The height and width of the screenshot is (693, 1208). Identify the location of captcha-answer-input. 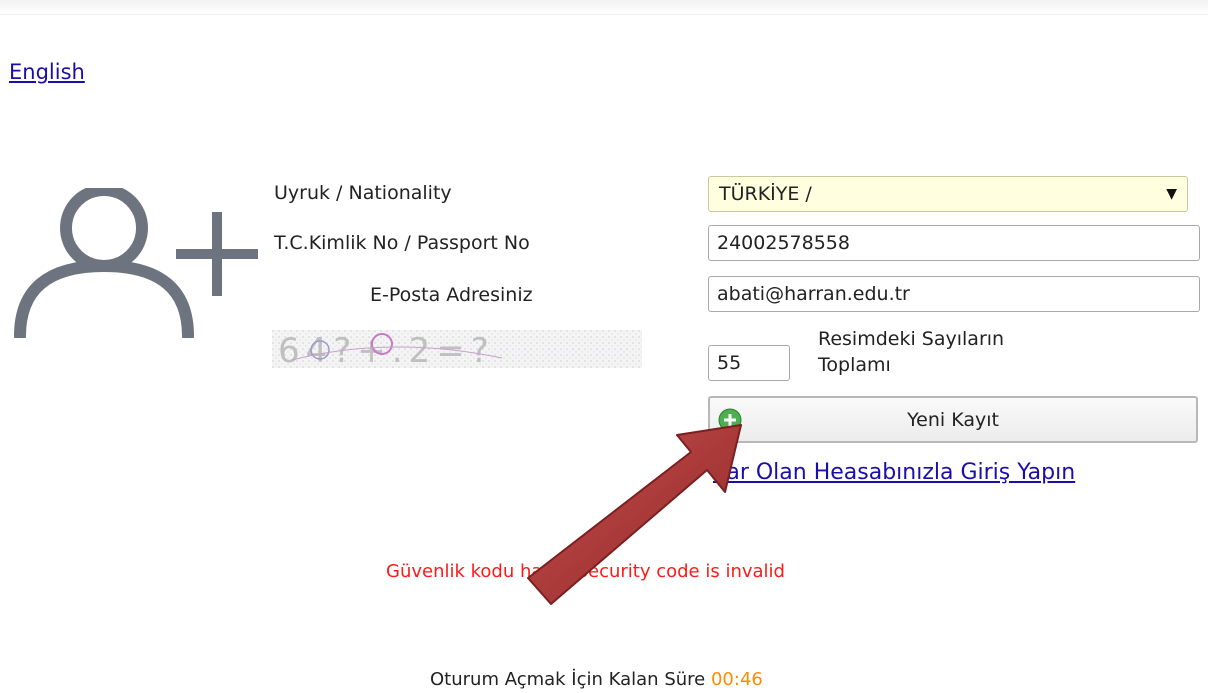
(749, 363).